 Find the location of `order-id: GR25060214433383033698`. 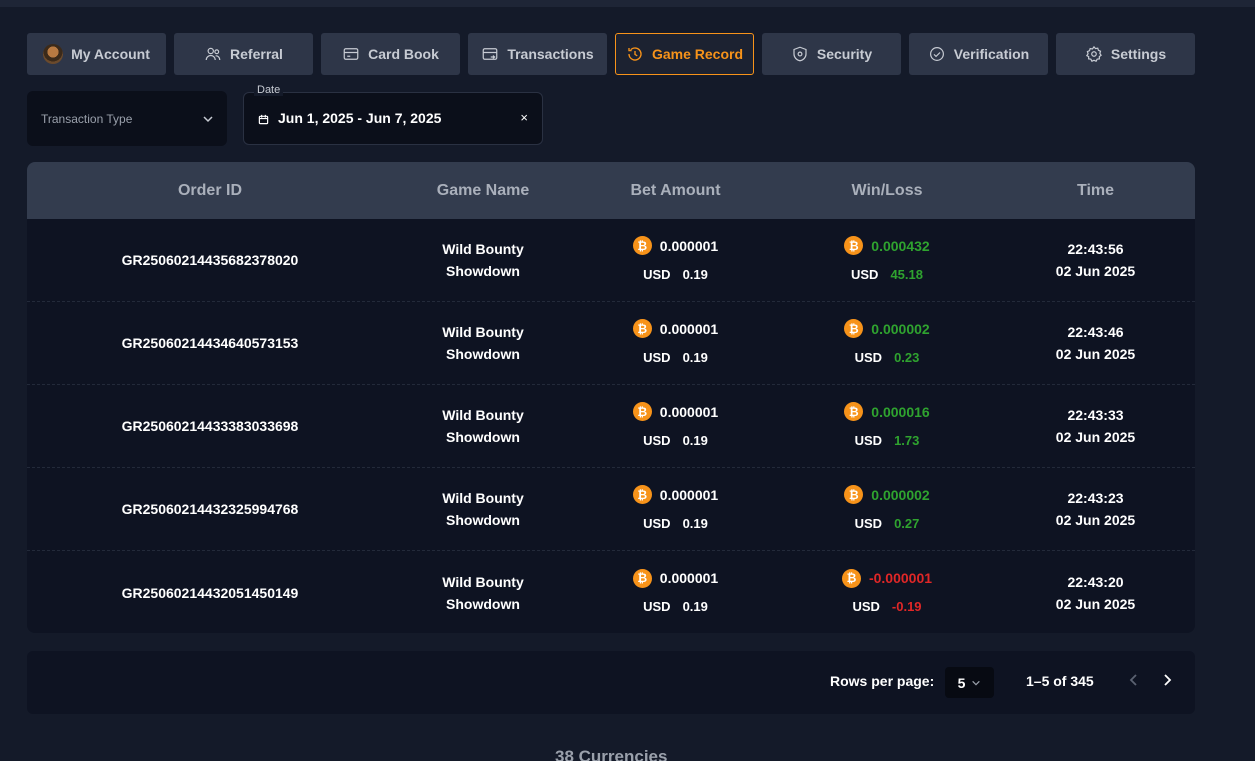

order-id: GR25060214433383033698 is located at coordinates (210, 426).